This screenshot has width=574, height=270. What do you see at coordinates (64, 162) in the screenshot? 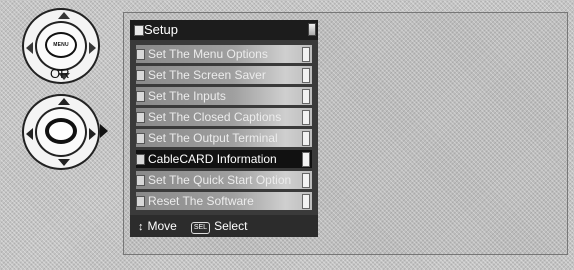
I see `dpad-down-arrow-icon` at bounding box center [64, 162].